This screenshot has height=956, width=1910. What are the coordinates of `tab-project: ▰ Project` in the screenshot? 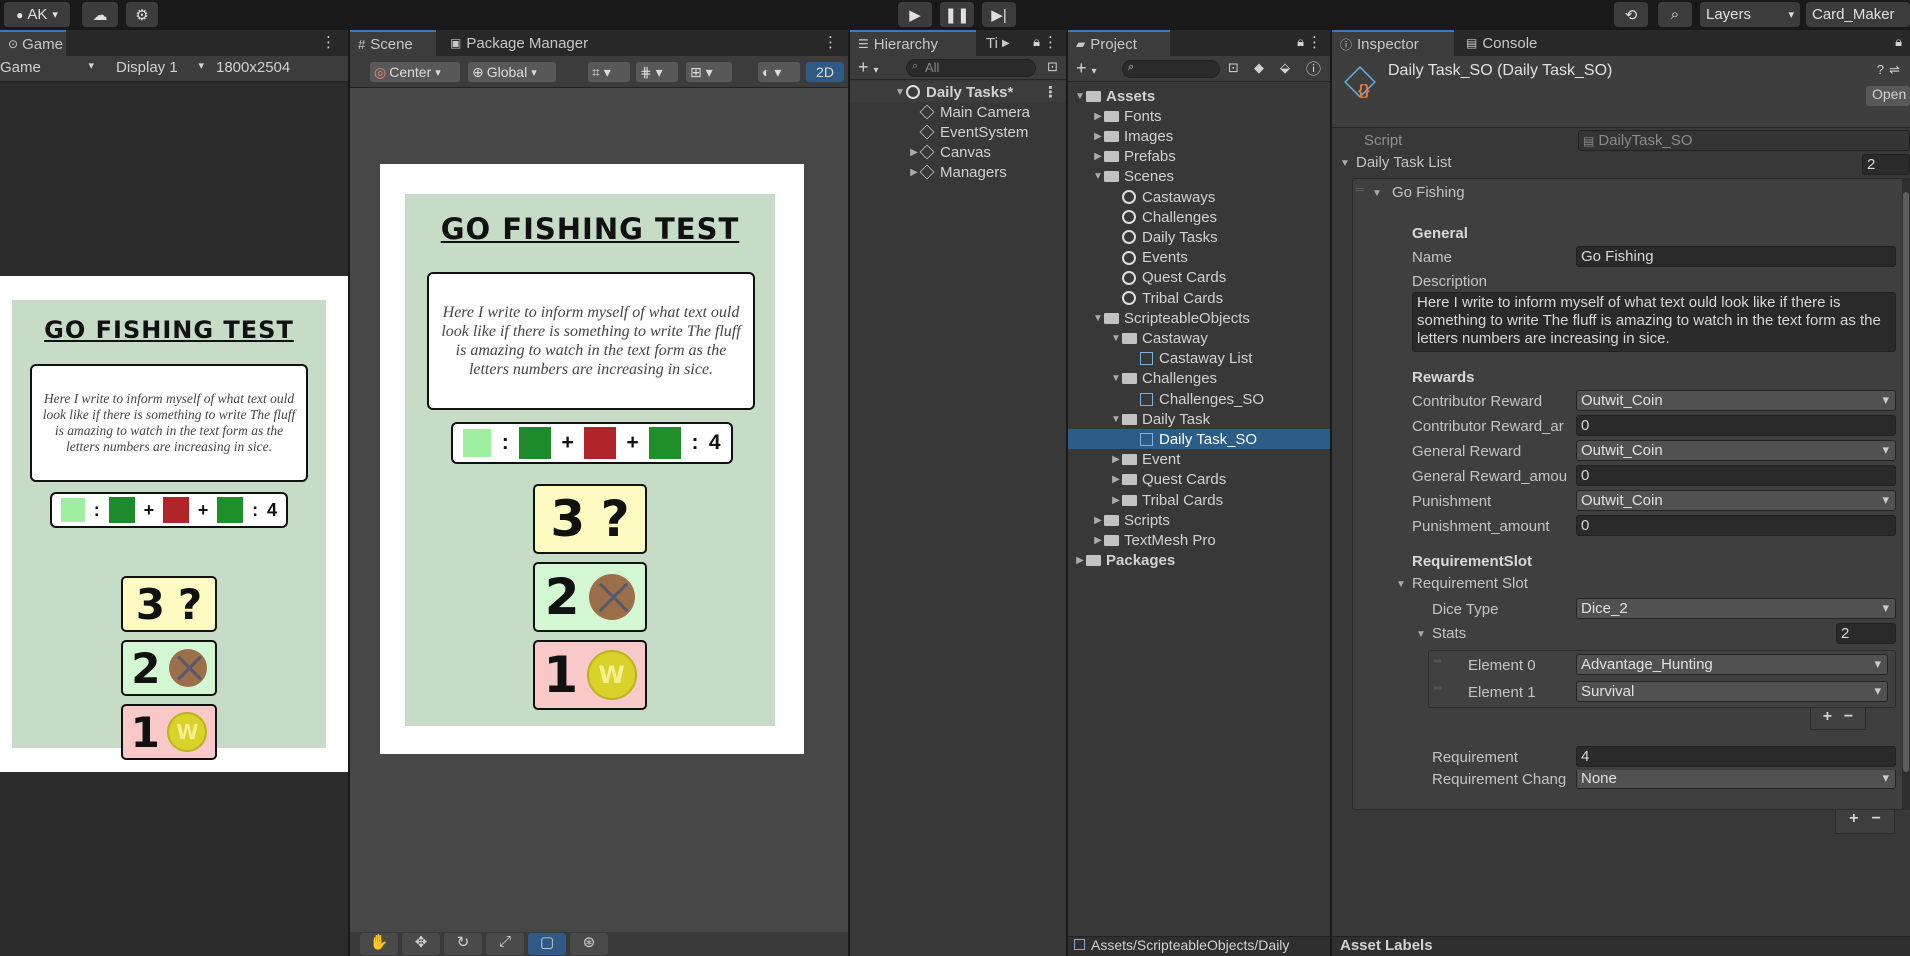 It's located at (1119, 43).